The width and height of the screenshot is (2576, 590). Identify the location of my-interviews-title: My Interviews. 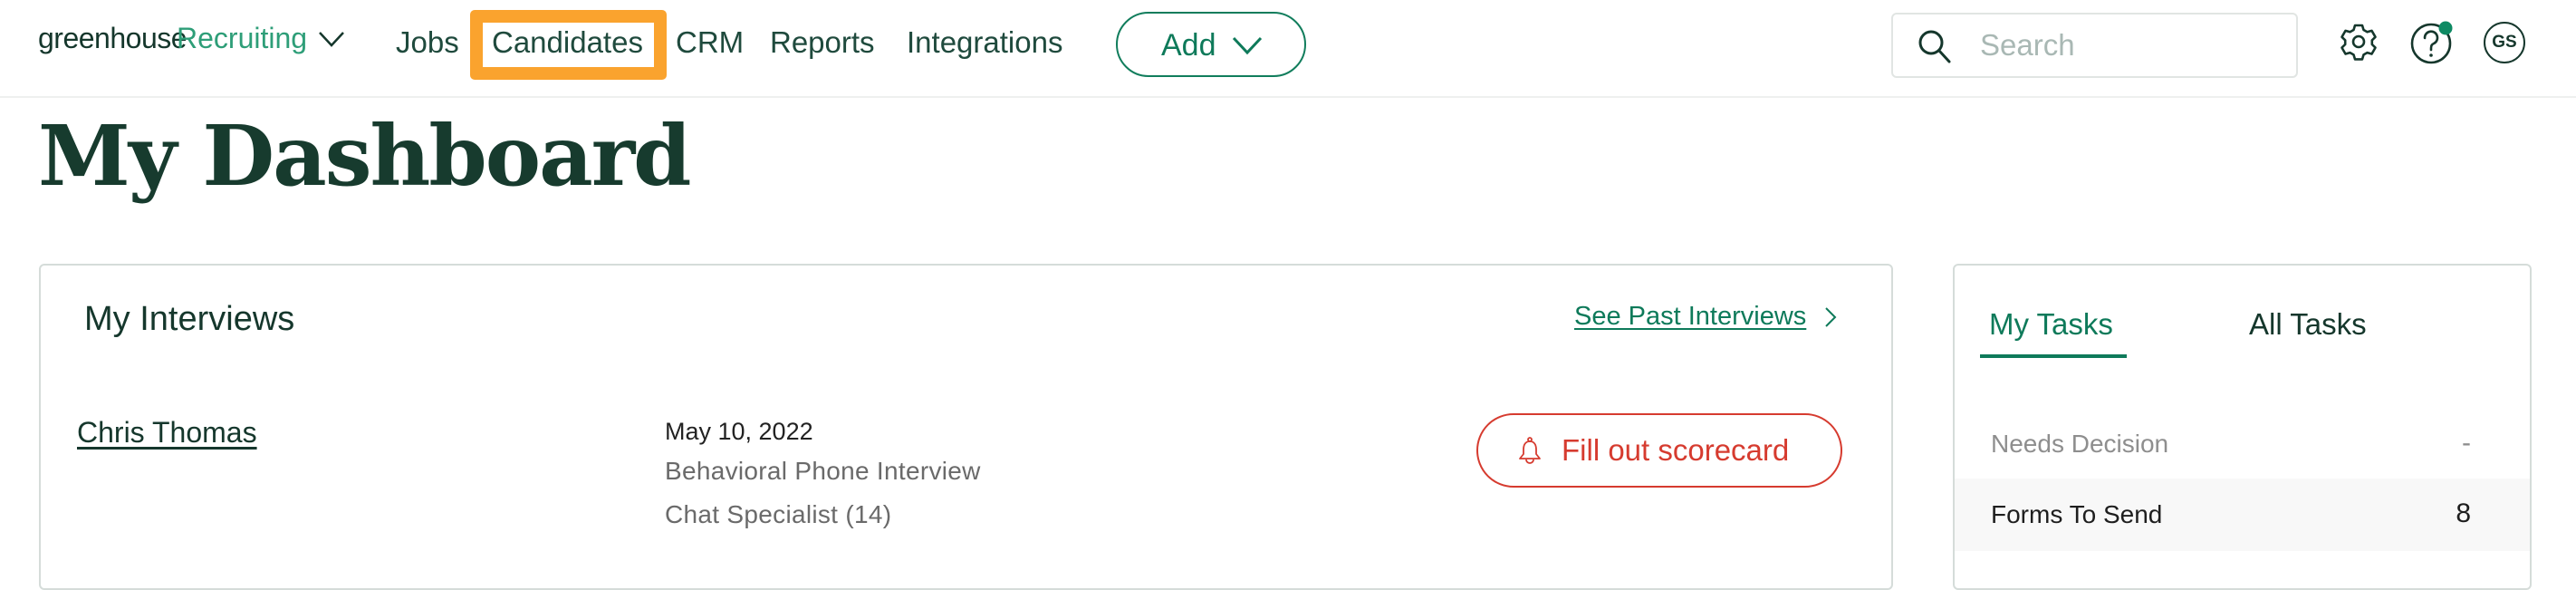
(189, 319).